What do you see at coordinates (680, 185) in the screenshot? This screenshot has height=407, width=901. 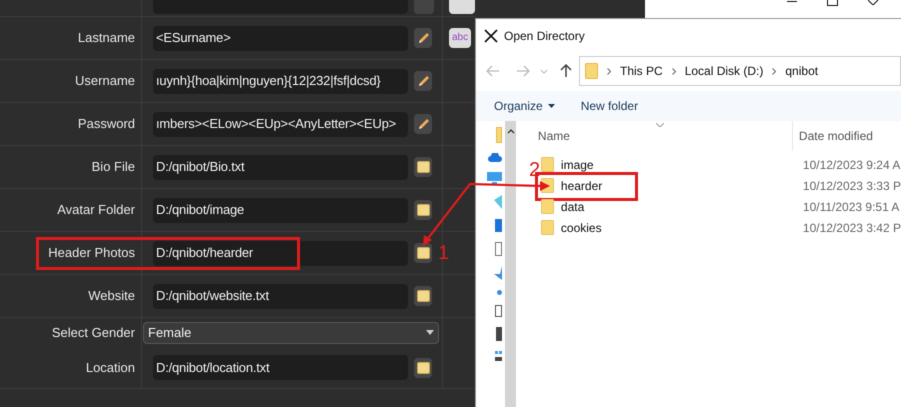 I see `file-name: hearder` at bounding box center [680, 185].